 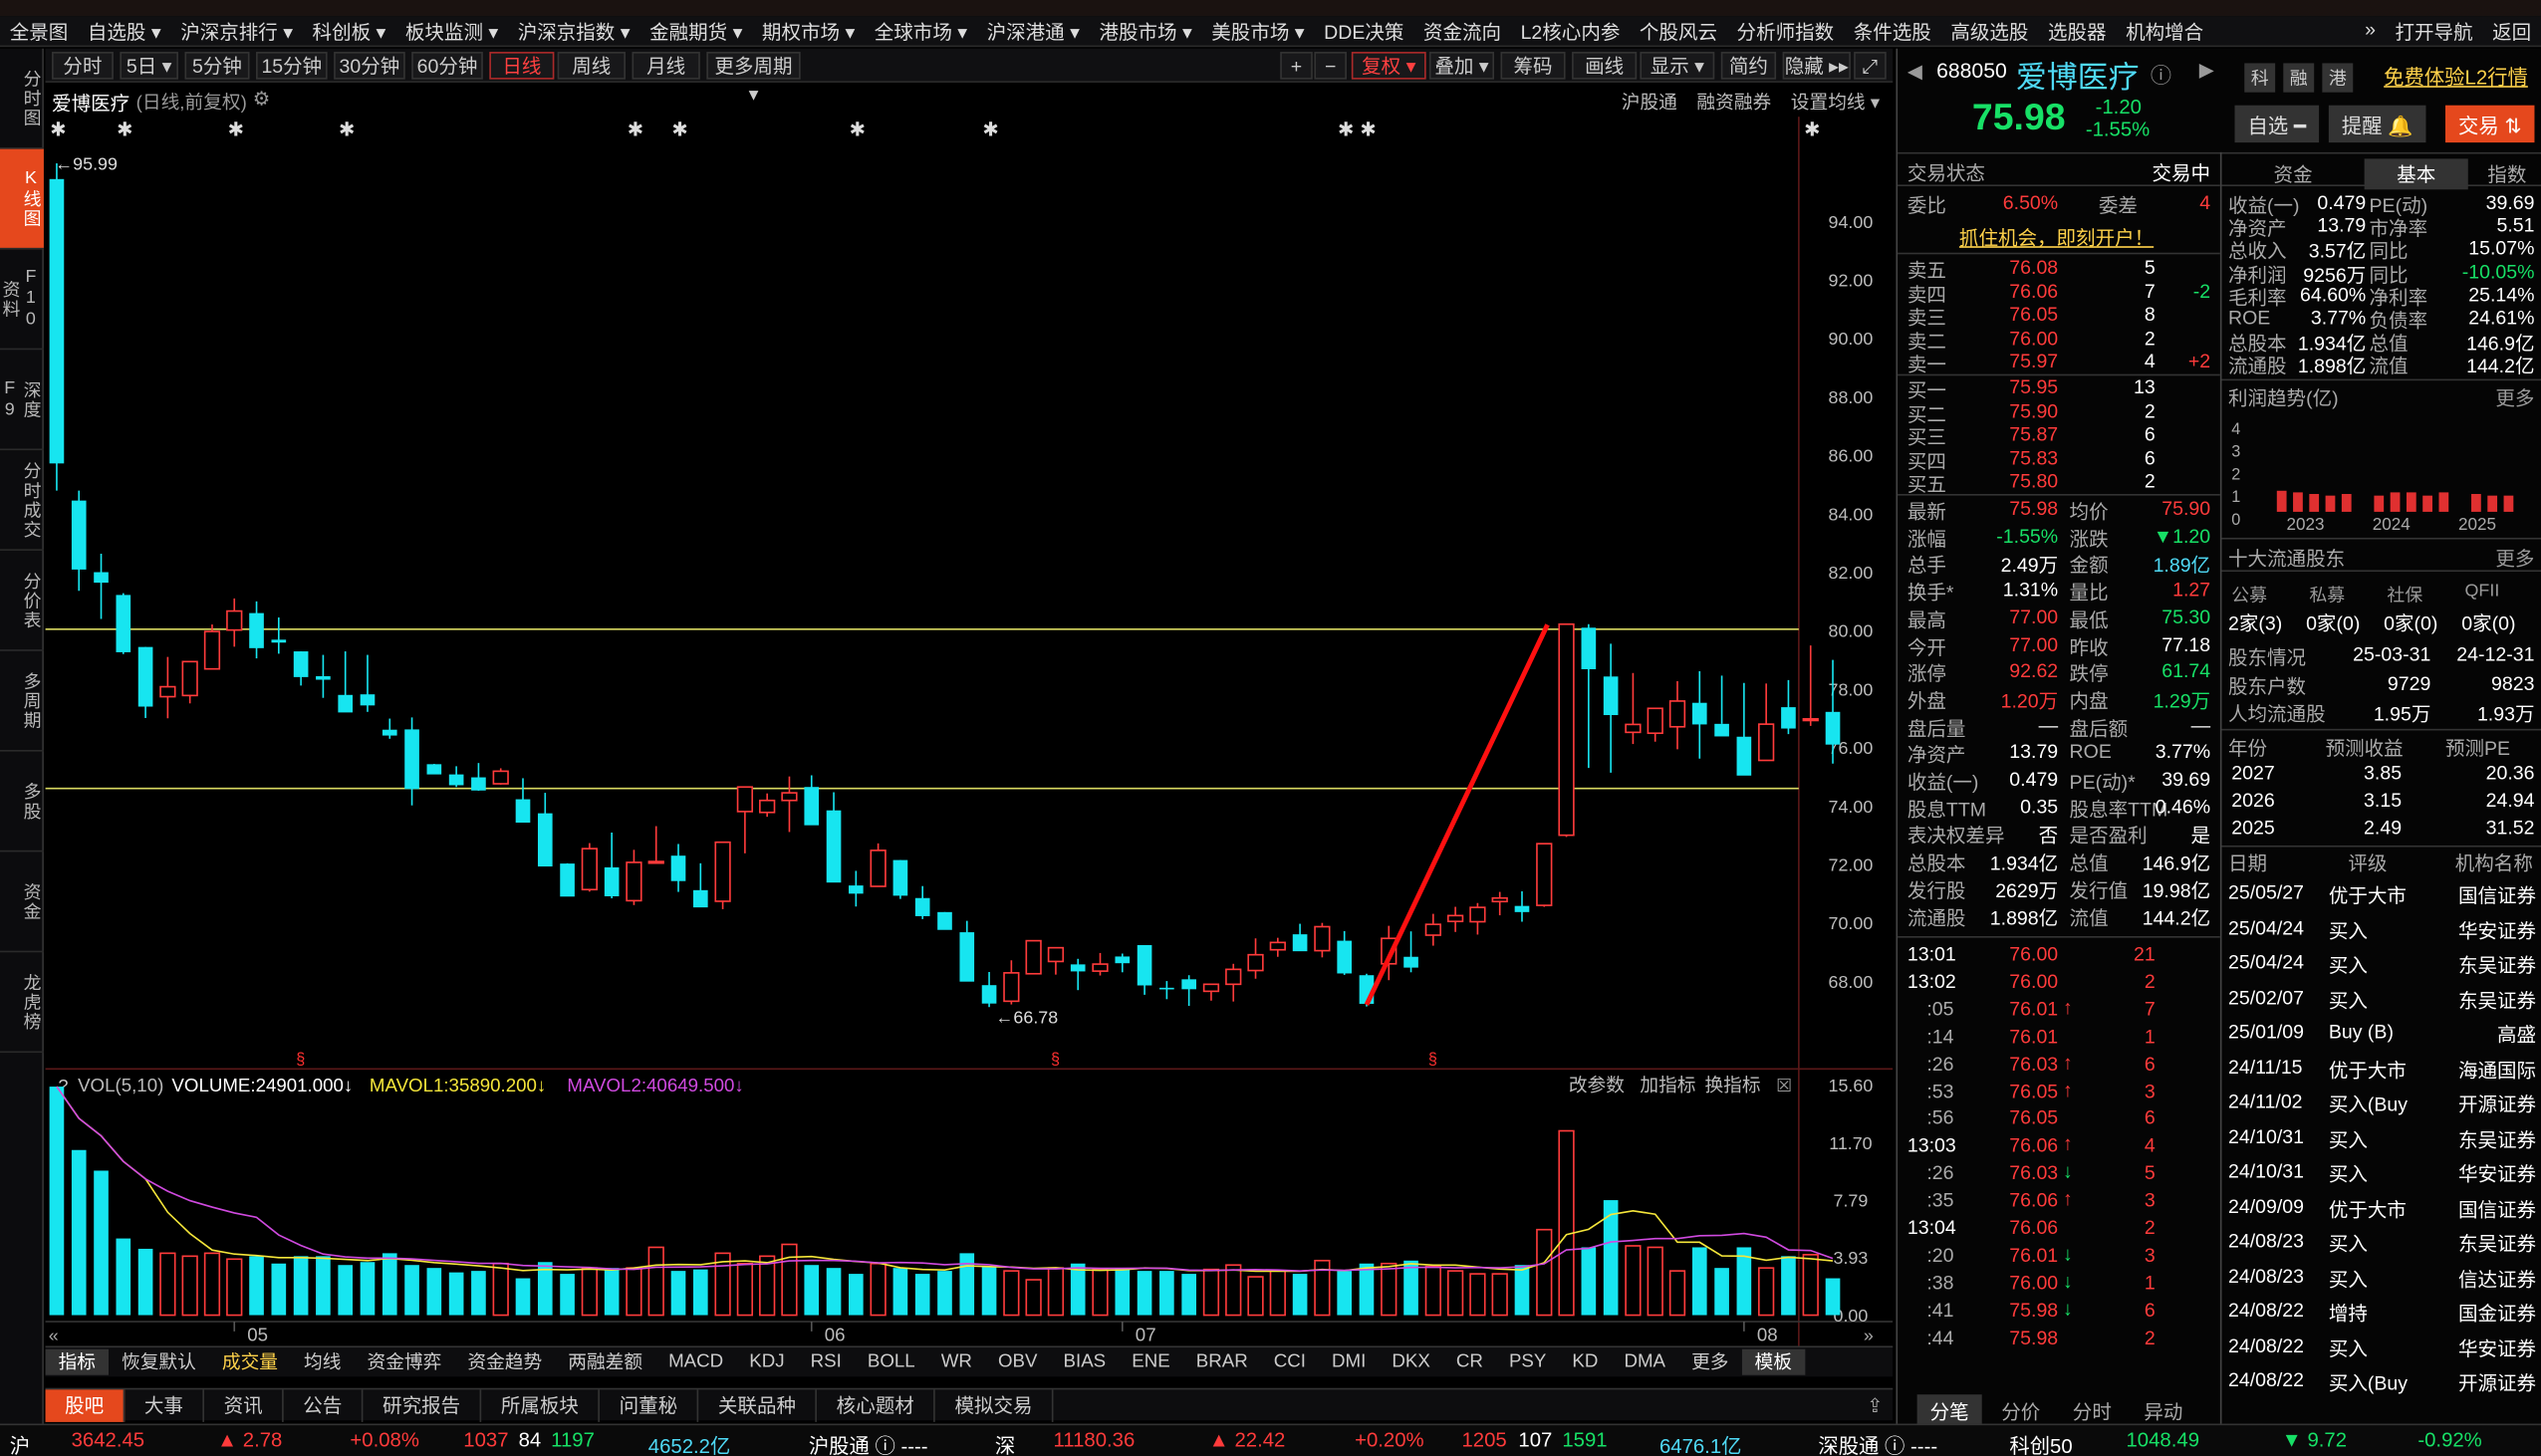 What do you see at coordinates (423, 1405) in the screenshot?
I see `info-tab: 研究报告` at bounding box center [423, 1405].